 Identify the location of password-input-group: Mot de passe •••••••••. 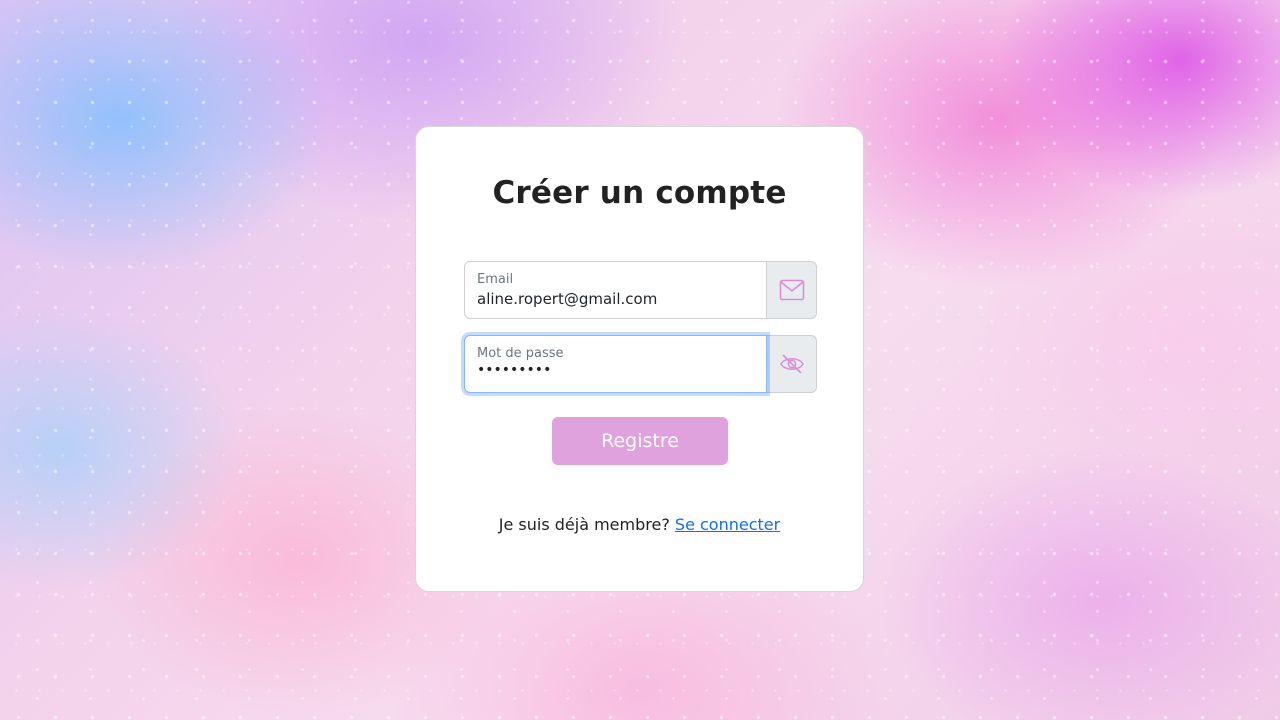
(640, 364).